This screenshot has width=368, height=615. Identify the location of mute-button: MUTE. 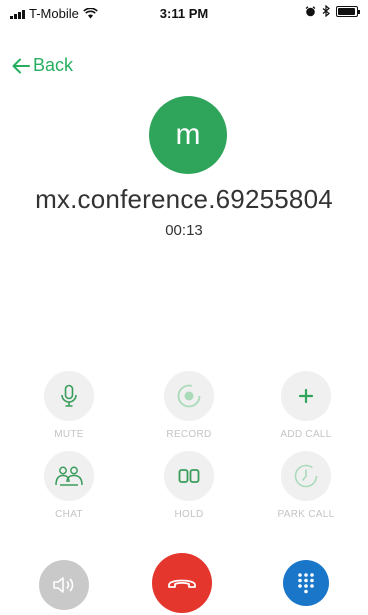
(69, 405).